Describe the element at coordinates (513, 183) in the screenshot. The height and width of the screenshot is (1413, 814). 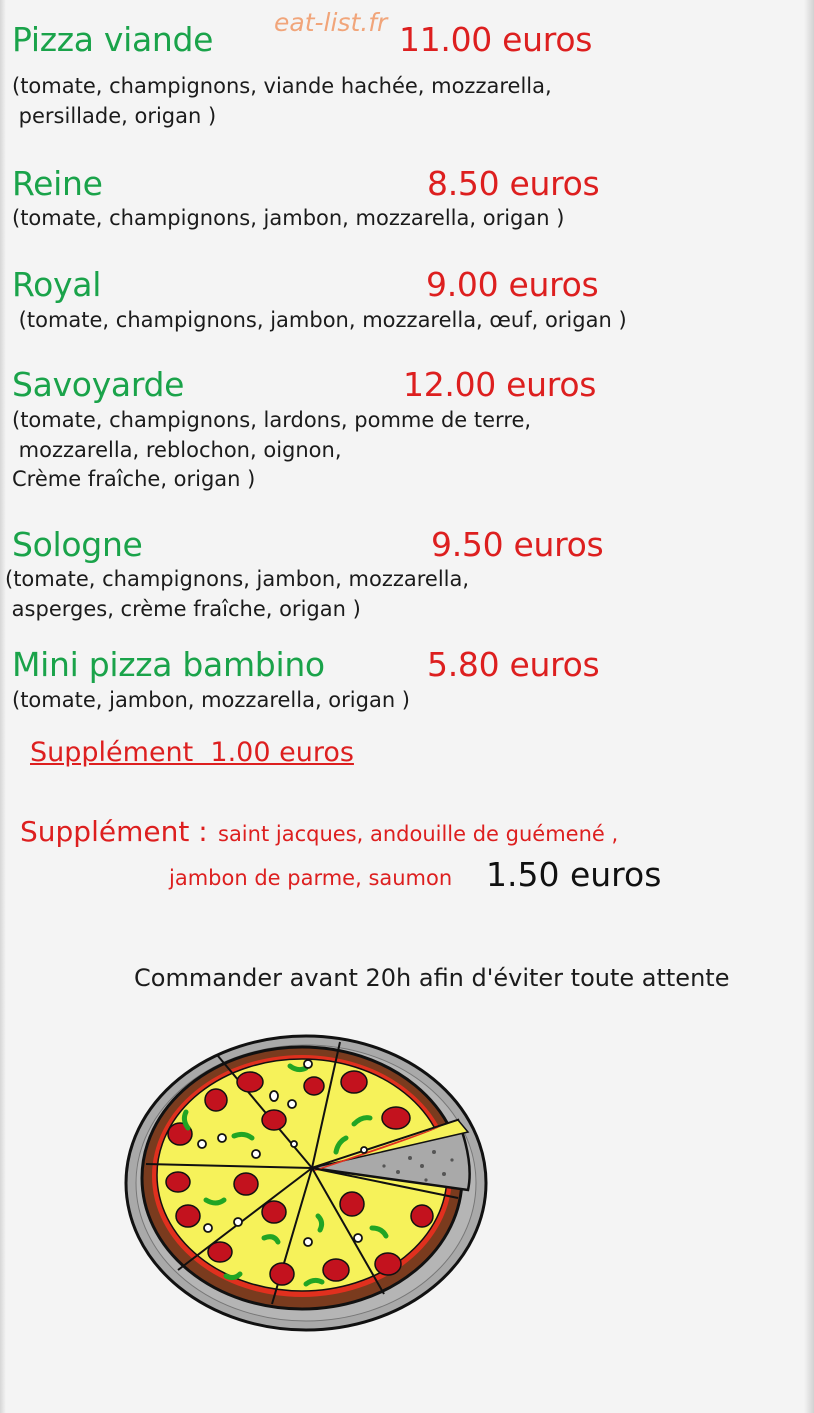
I see `menu-item-price: 8.50 euros` at that location.